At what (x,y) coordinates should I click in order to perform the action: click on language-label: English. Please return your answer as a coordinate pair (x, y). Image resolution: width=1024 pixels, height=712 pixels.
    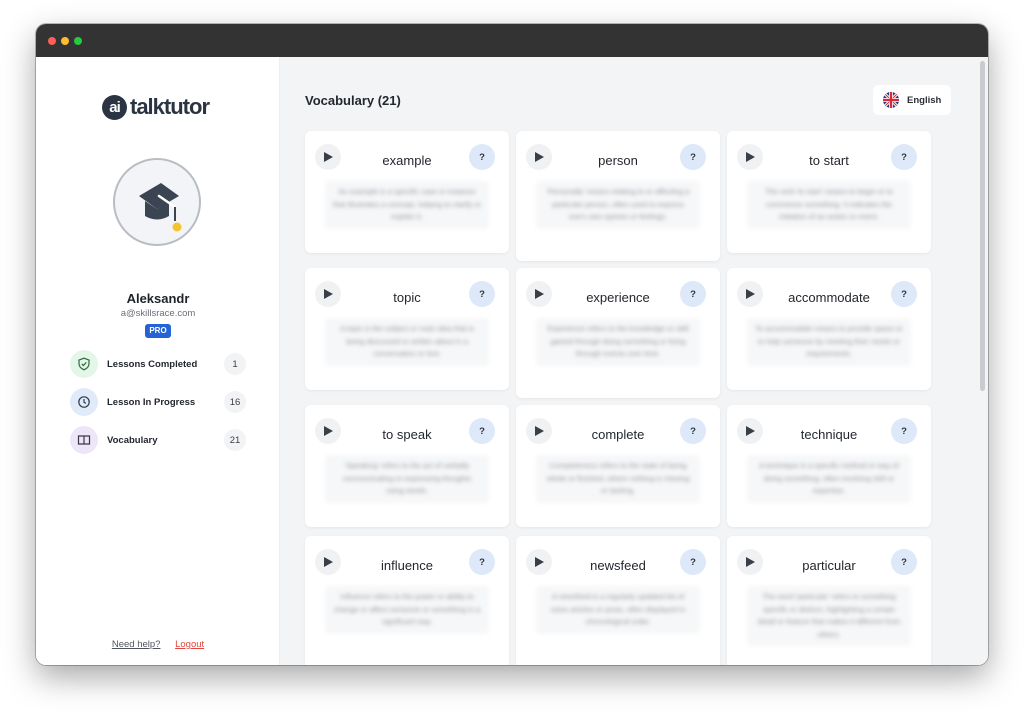
    Looking at the image, I should click on (924, 100).